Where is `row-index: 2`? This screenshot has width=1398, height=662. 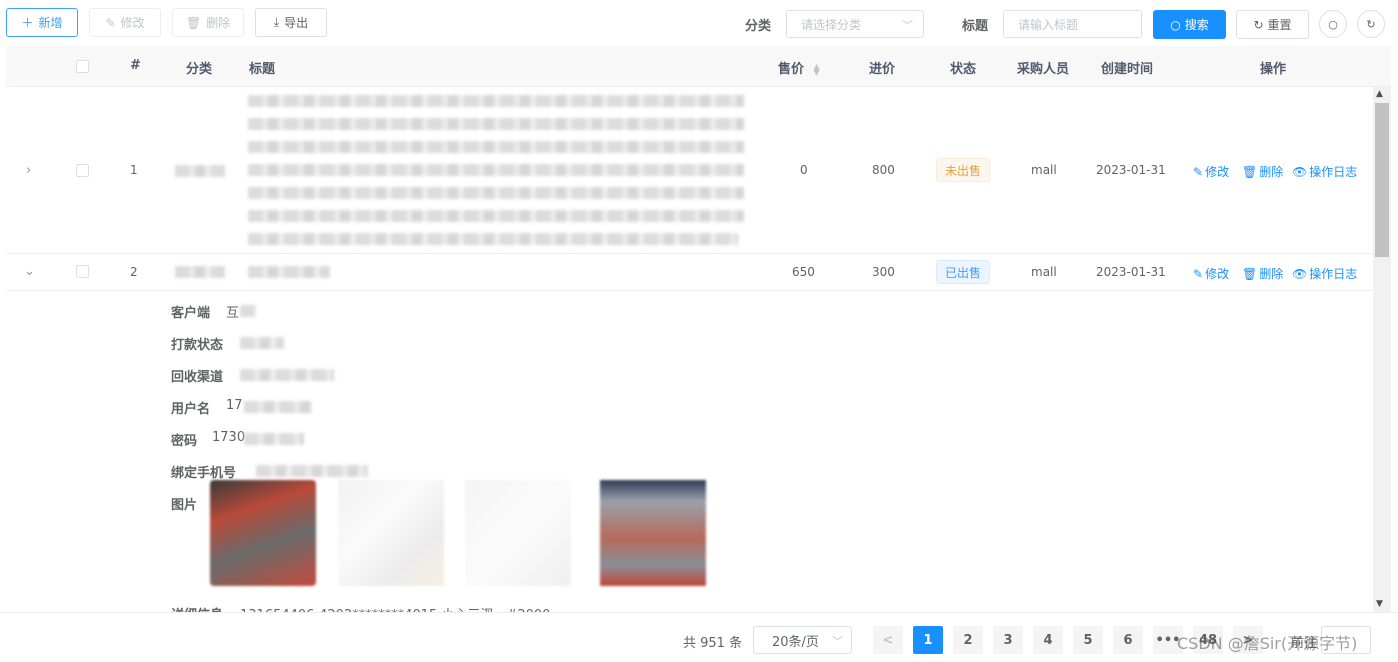 row-index: 2 is located at coordinates (134, 272).